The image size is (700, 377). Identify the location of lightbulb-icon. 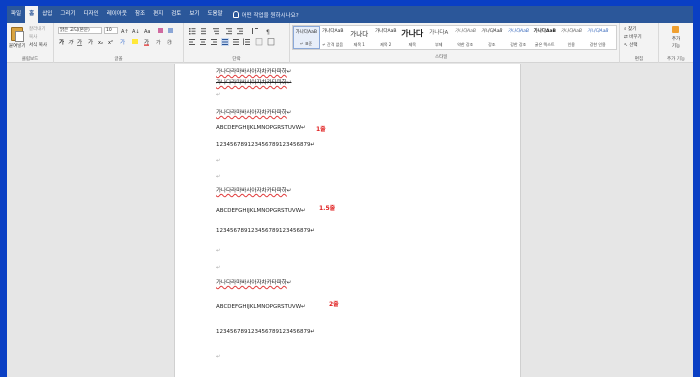
(235, 14).